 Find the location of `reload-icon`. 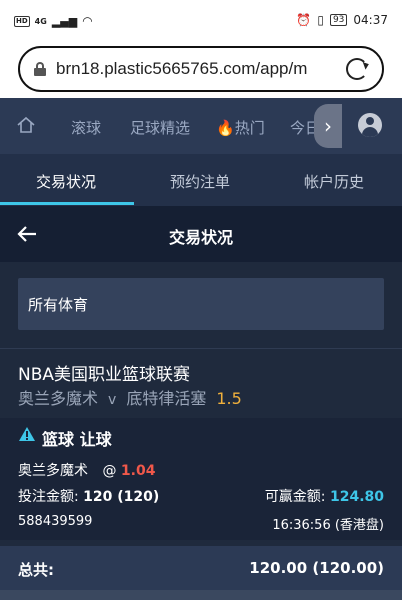

reload-icon is located at coordinates (357, 69).